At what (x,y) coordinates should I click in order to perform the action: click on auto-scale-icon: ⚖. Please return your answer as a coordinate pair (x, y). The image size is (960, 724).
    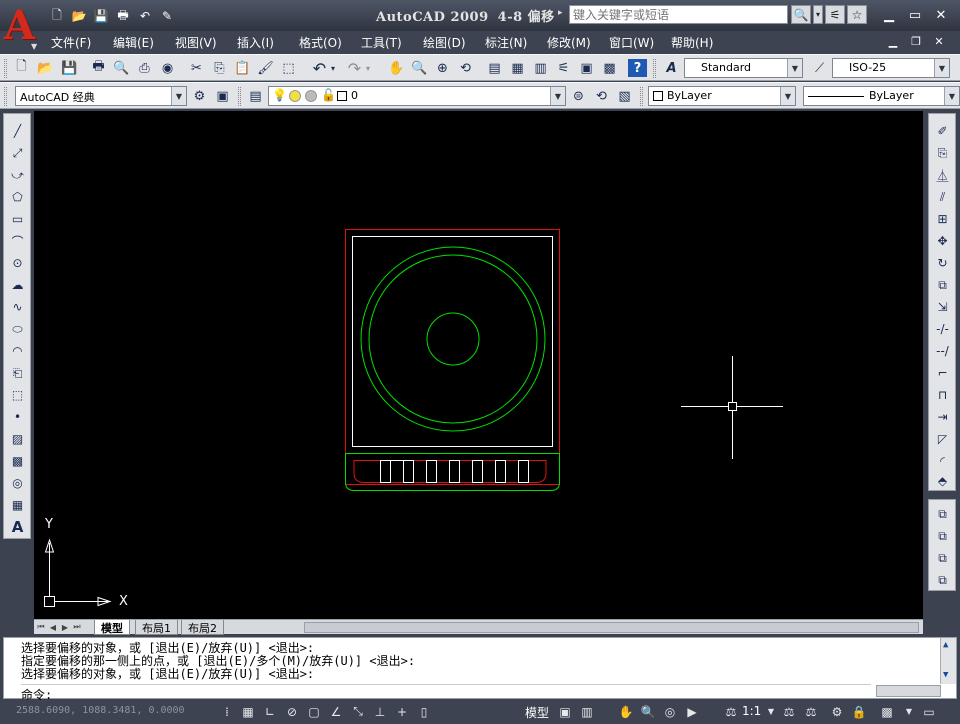
    Looking at the image, I should click on (811, 711).